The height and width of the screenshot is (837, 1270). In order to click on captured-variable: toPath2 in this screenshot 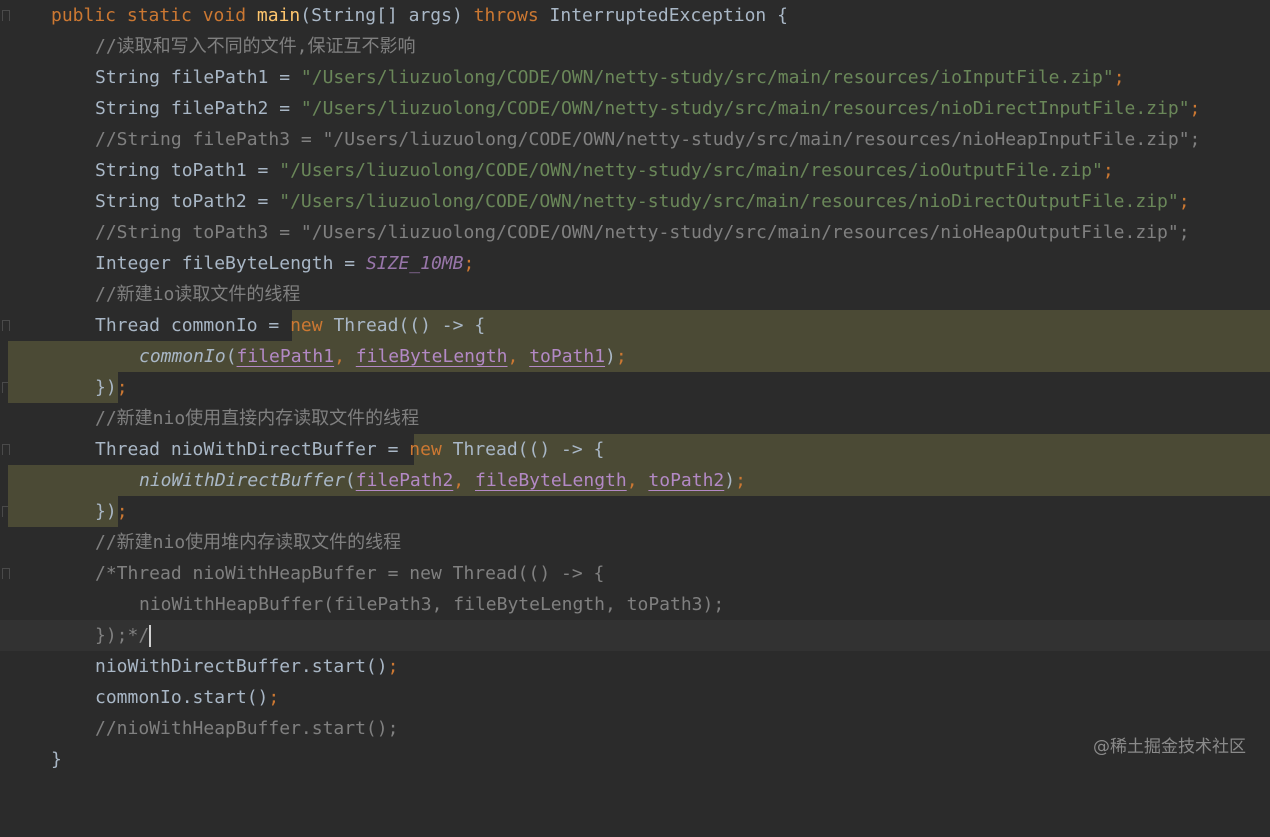, I will do `click(686, 480)`.